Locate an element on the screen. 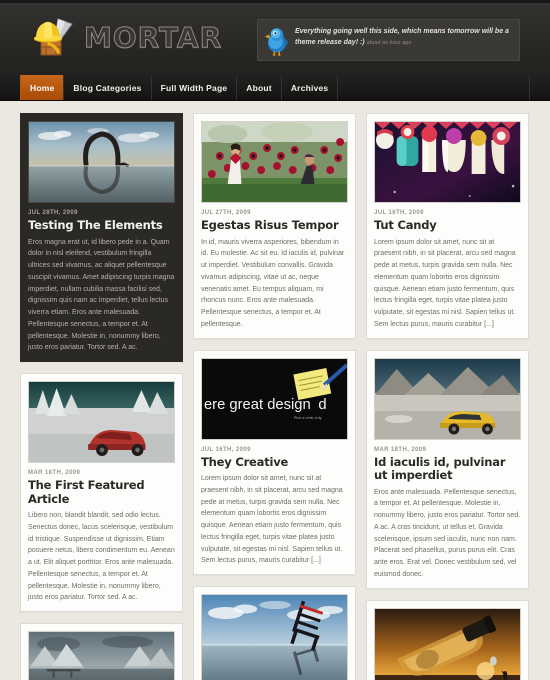 The height and width of the screenshot is (680, 550). twitter-bird-icon is located at coordinates (277, 41).